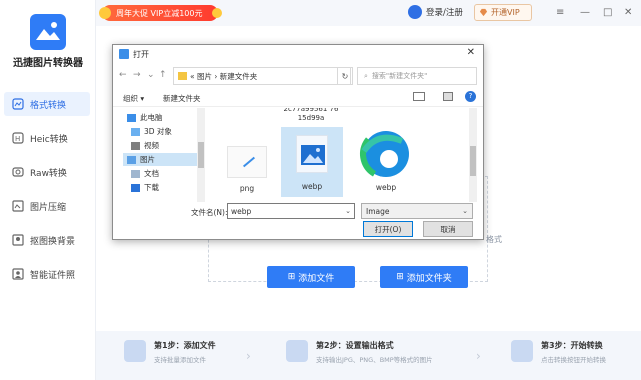 This screenshot has width=641, height=380. Describe the element at coordinates (53, 275) in the screenshot. I see `nav-label: 智能证件照` at that location.